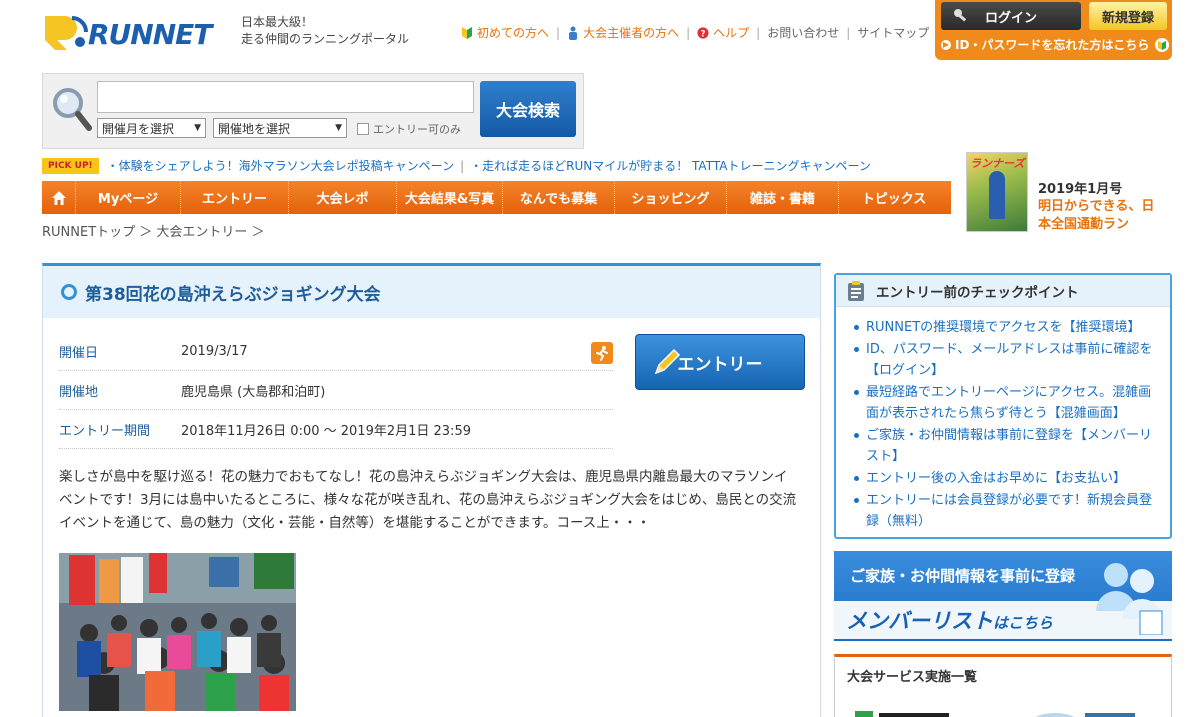  I want to click on organizers-link: 大会主催者の方へ, so click(623, 32).